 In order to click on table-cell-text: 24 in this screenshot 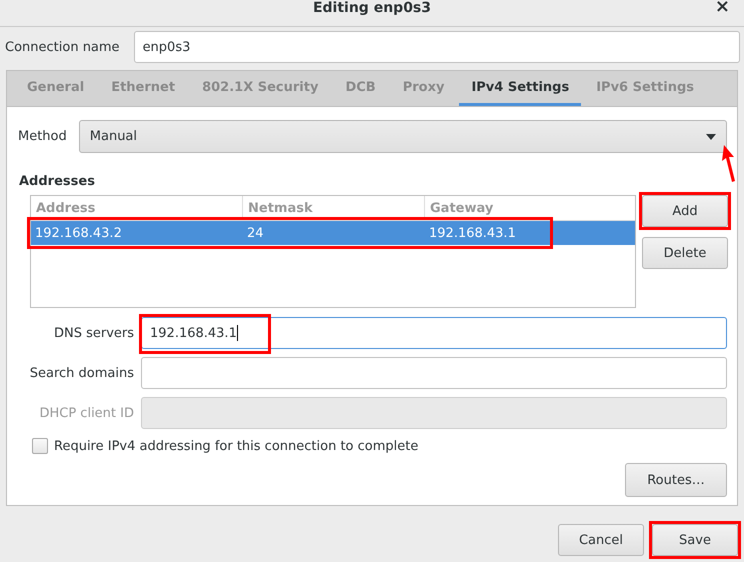, I will do `click(255, 233)`.